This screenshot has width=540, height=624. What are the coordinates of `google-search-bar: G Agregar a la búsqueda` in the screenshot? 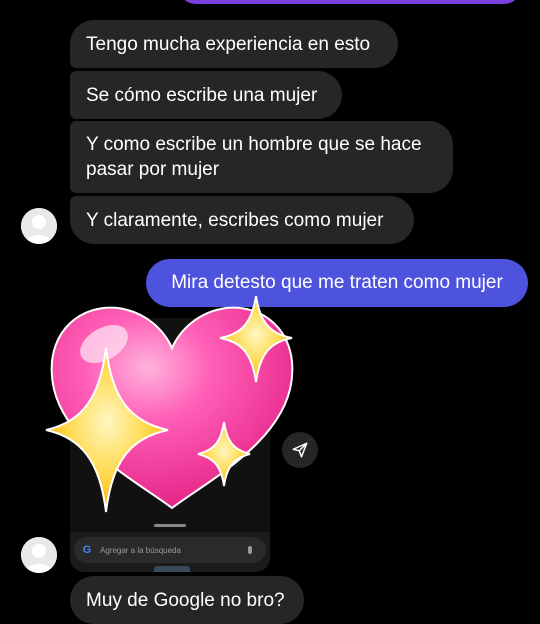 It's located at (170, 550).